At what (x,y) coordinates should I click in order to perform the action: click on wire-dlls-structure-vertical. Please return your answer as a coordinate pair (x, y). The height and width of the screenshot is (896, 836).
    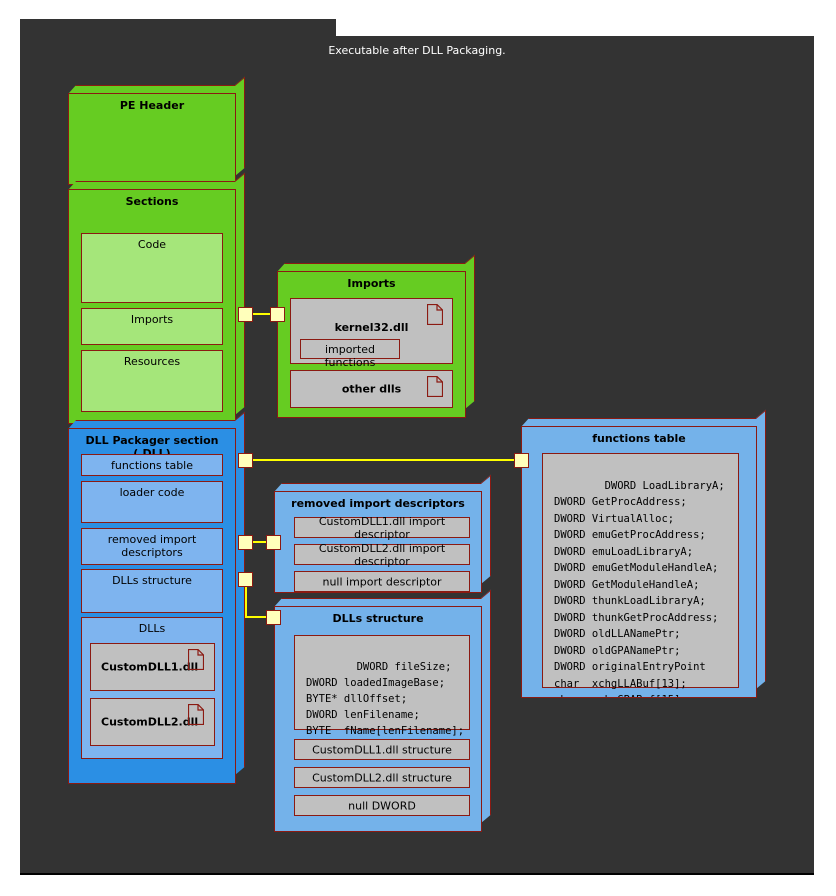
    Looking at the image, I should click on (246, 602).